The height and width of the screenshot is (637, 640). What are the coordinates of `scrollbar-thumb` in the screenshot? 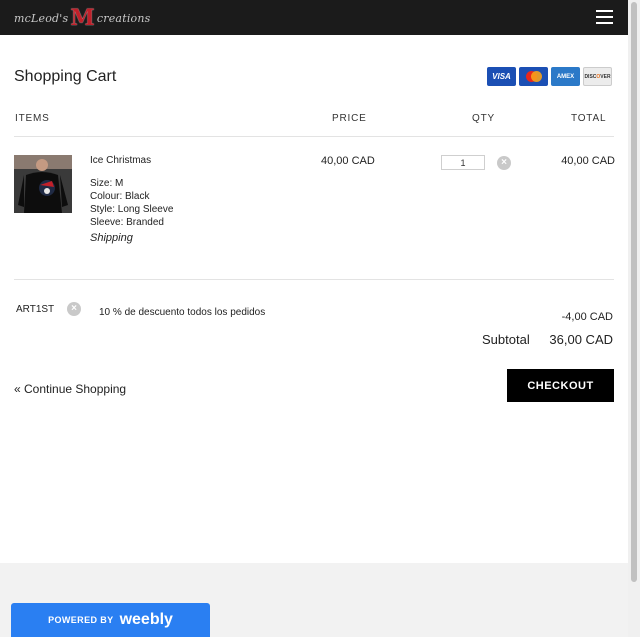 It's located at (634, 292).